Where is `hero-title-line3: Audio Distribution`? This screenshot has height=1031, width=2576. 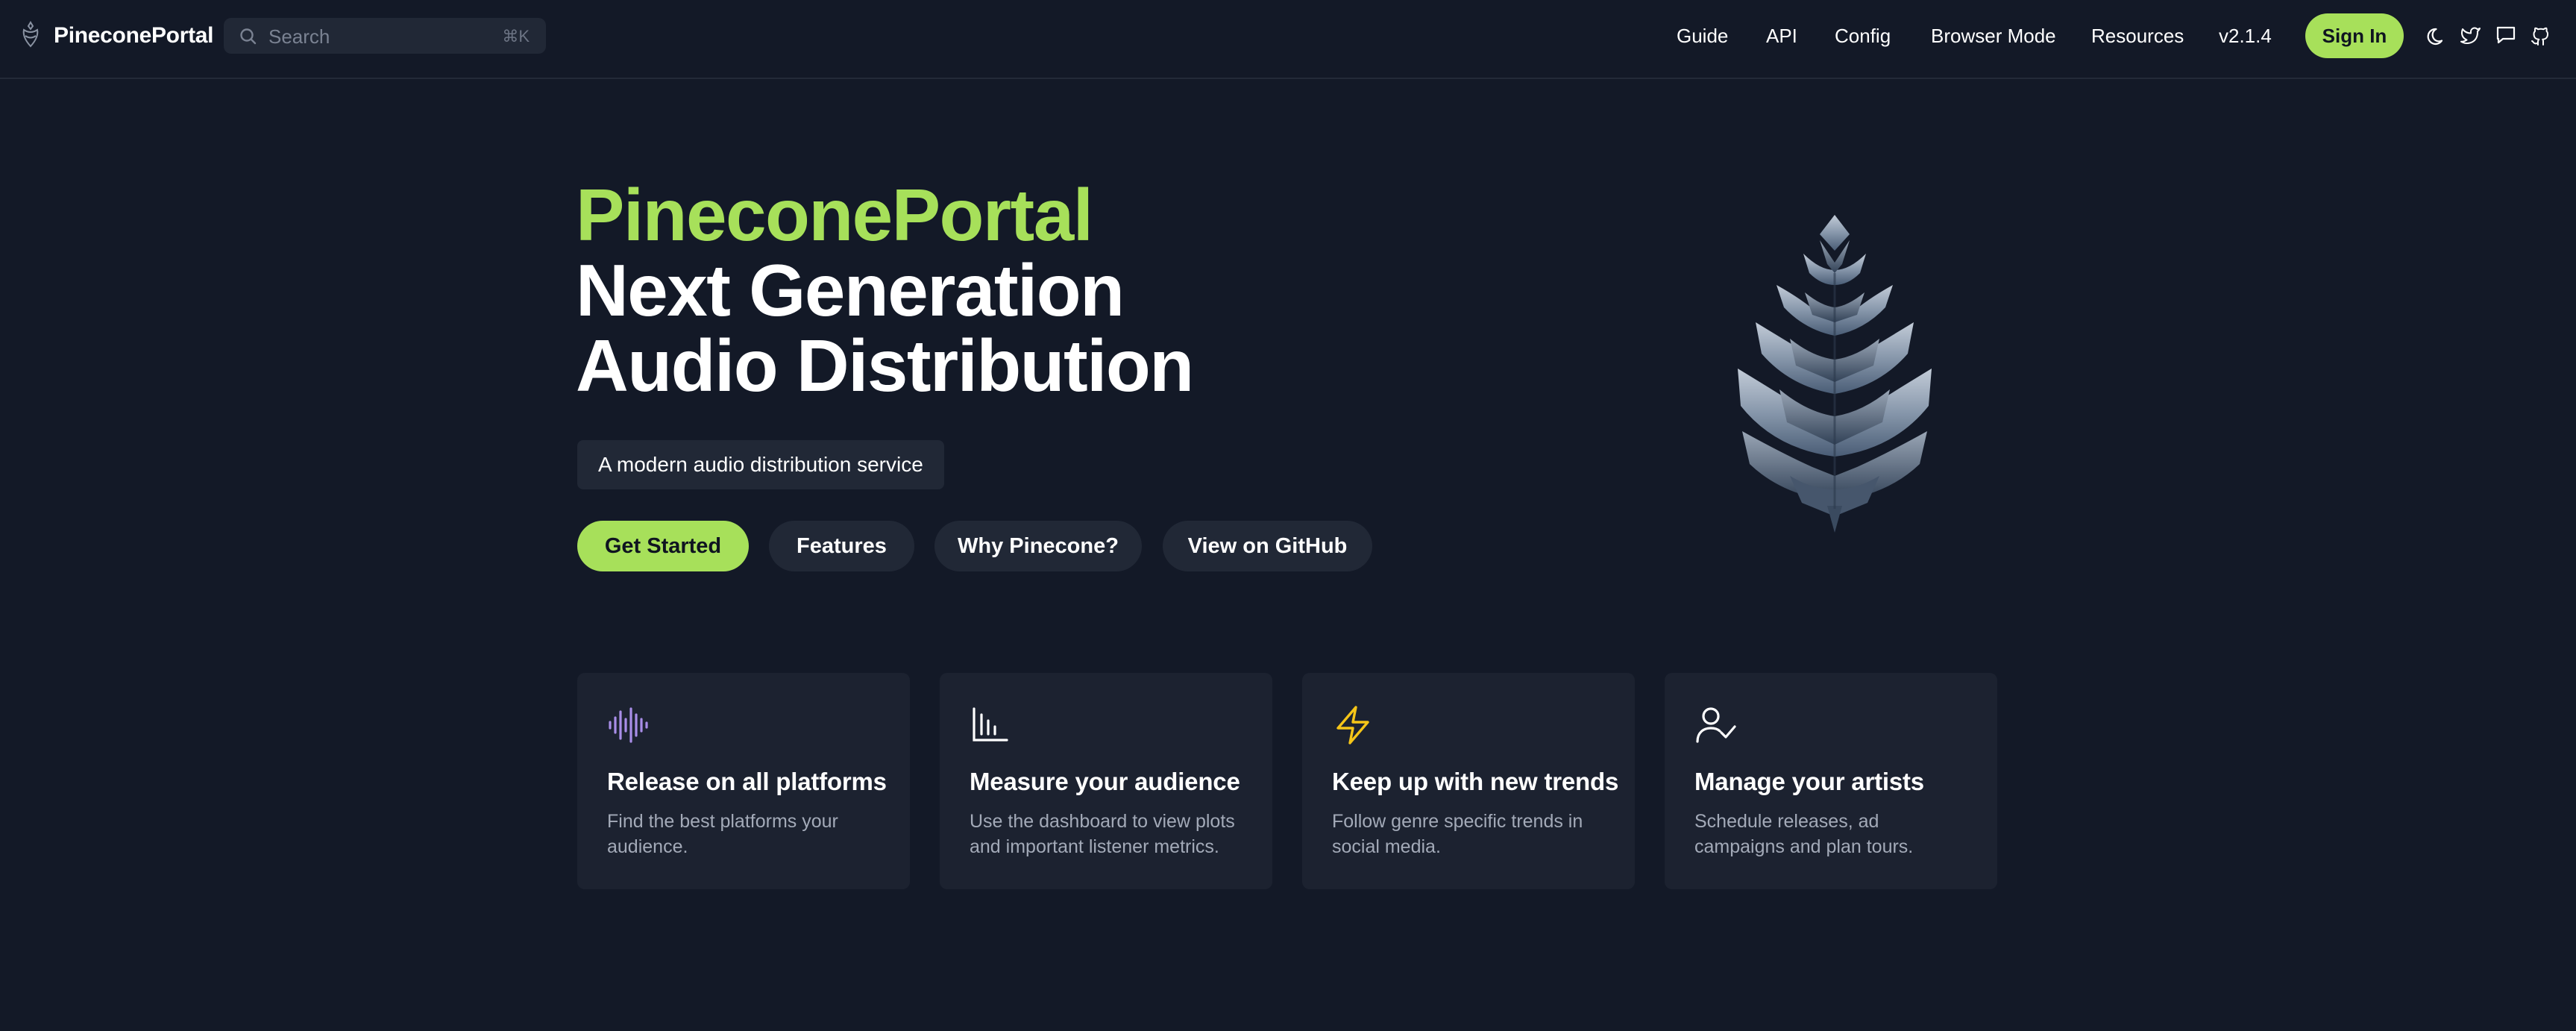 hero-title-line3: Audio Distribution is located at coordinates (885, 366).